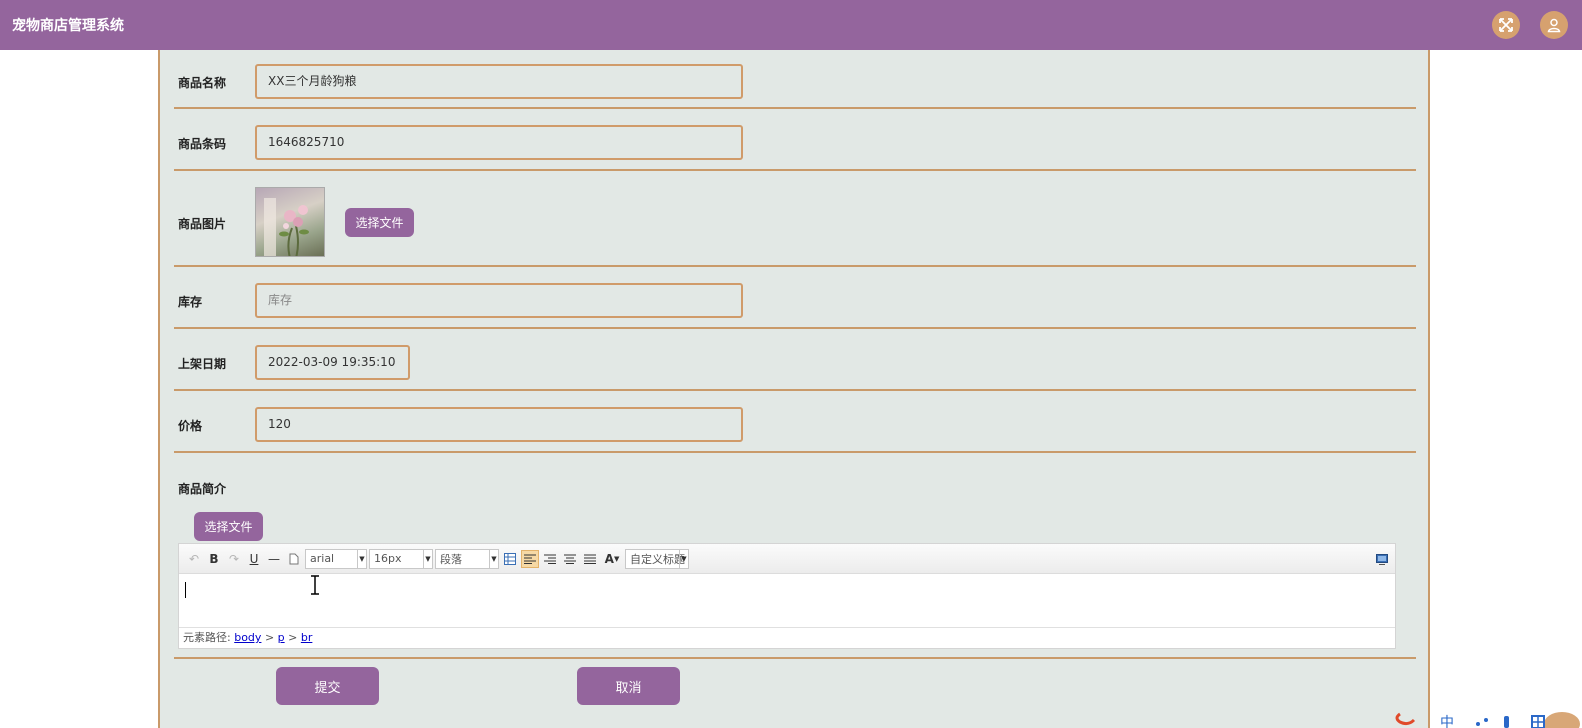 The width and height of the screenshot is (1582, 728). What do you see at coordinates (795, 298) in the screenshot?
I see `row-stock: 库存 库存` at bounding box center [795, 298].